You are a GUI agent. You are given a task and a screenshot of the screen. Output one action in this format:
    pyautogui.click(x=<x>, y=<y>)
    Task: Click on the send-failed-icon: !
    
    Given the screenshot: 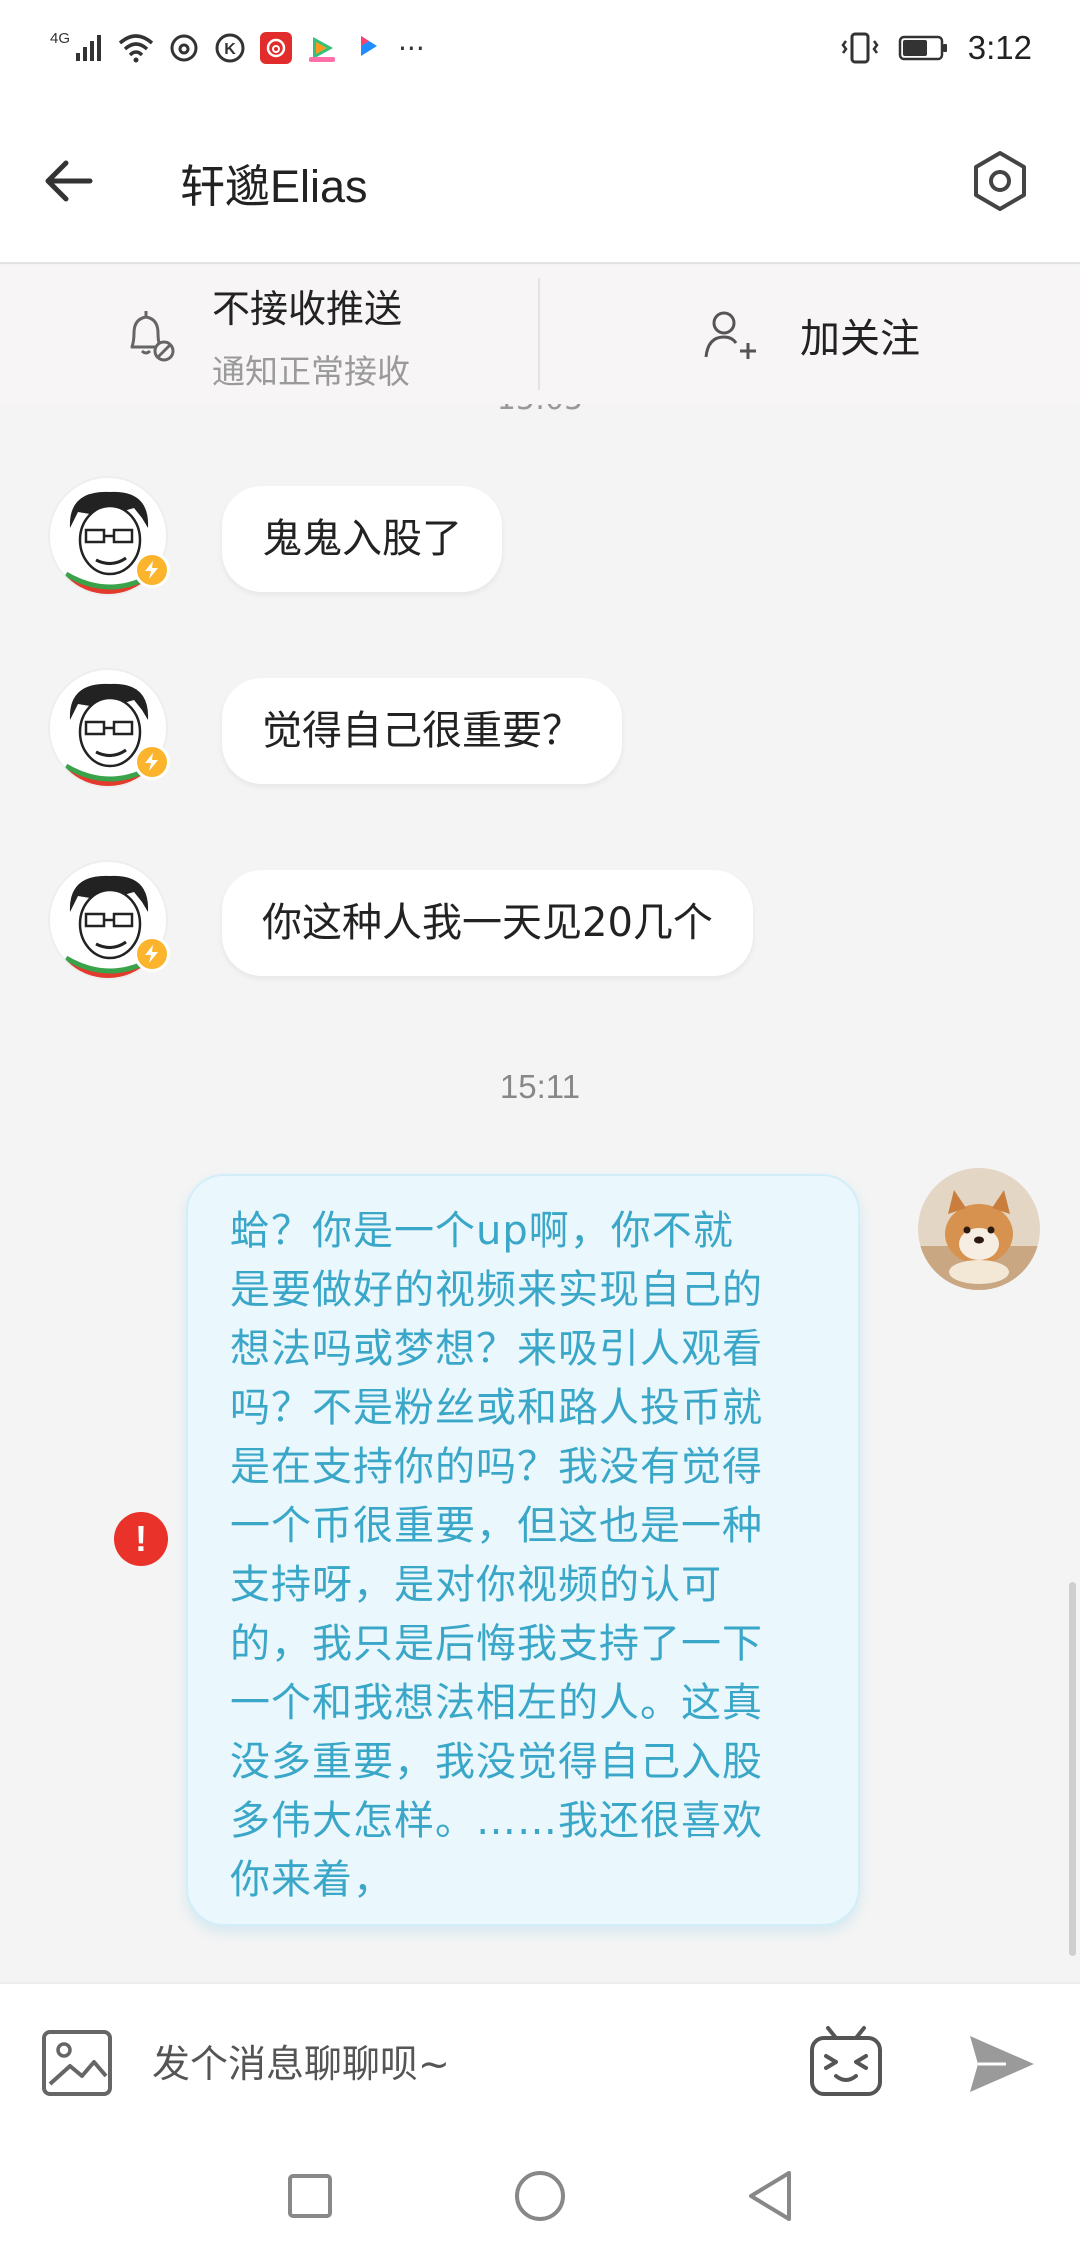 What is the action you would take?
    pyautogui.click(x=141, y=1539)
    